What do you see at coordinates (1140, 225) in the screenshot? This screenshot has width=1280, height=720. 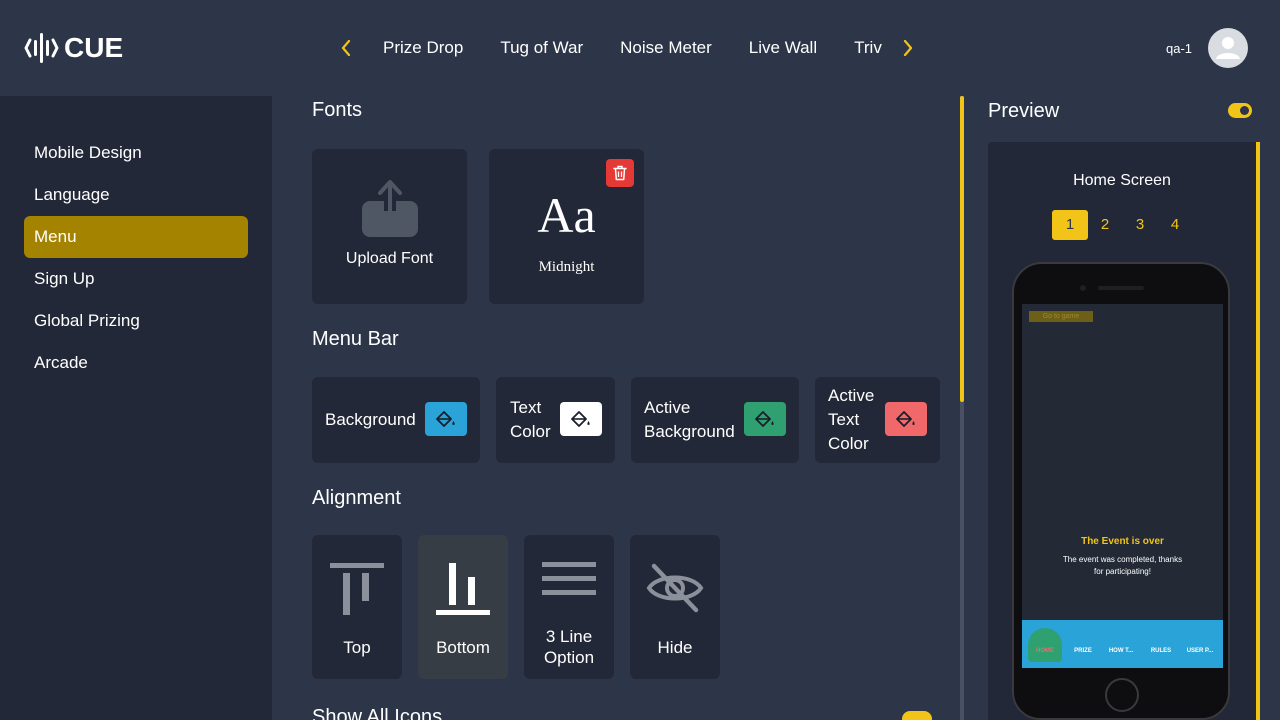 I see `preview-page-3: 3` at bounding box center [1140, 225].